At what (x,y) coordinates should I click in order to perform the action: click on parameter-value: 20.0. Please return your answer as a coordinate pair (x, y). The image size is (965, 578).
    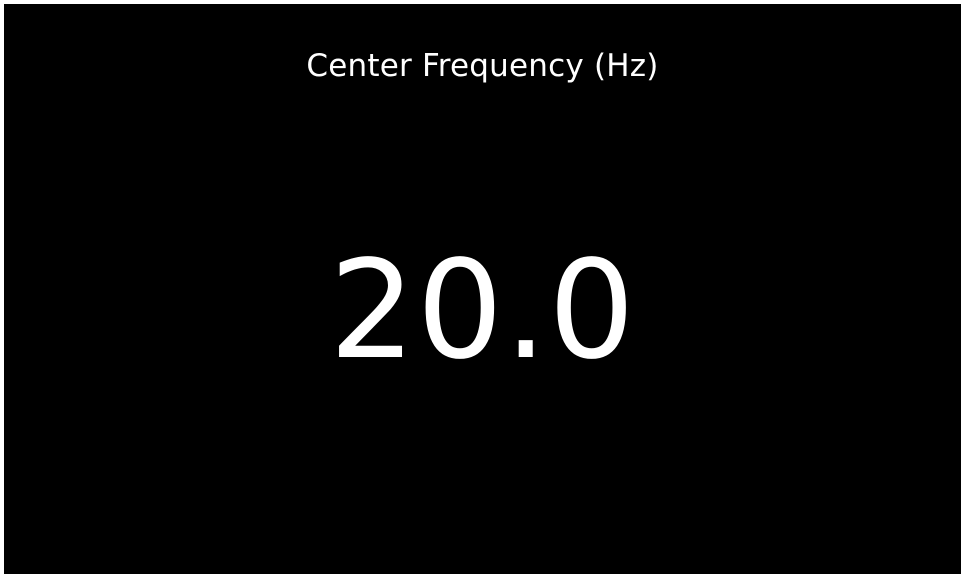
    Looking at the image, I should click on (482, 311).